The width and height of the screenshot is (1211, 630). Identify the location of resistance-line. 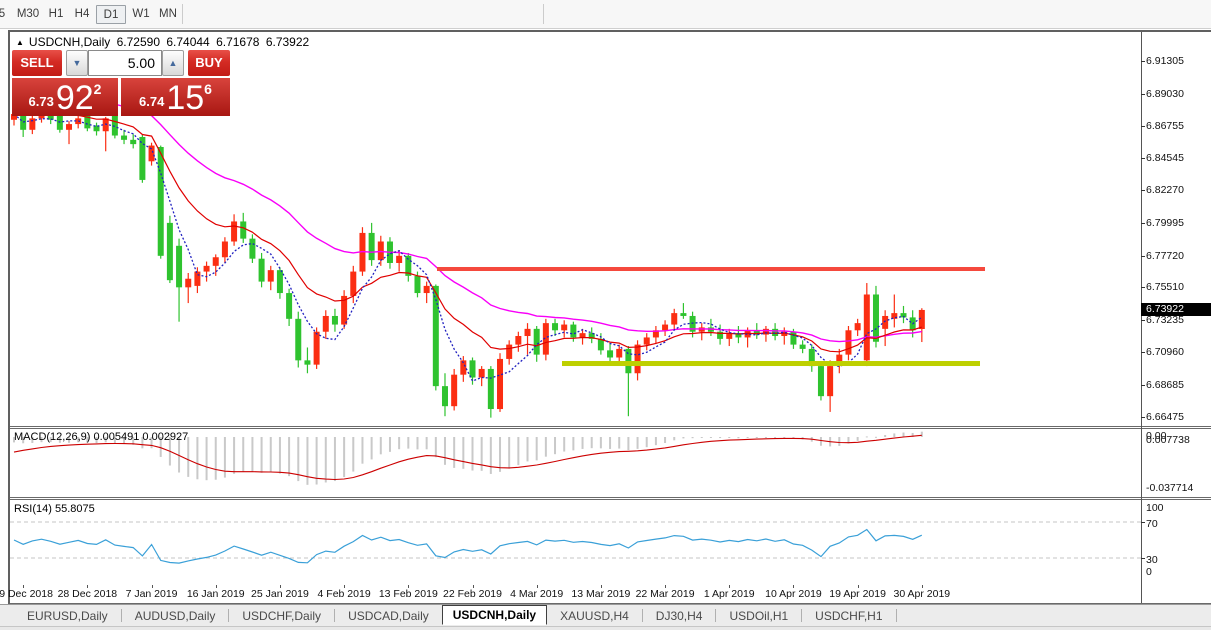
(711, 268).